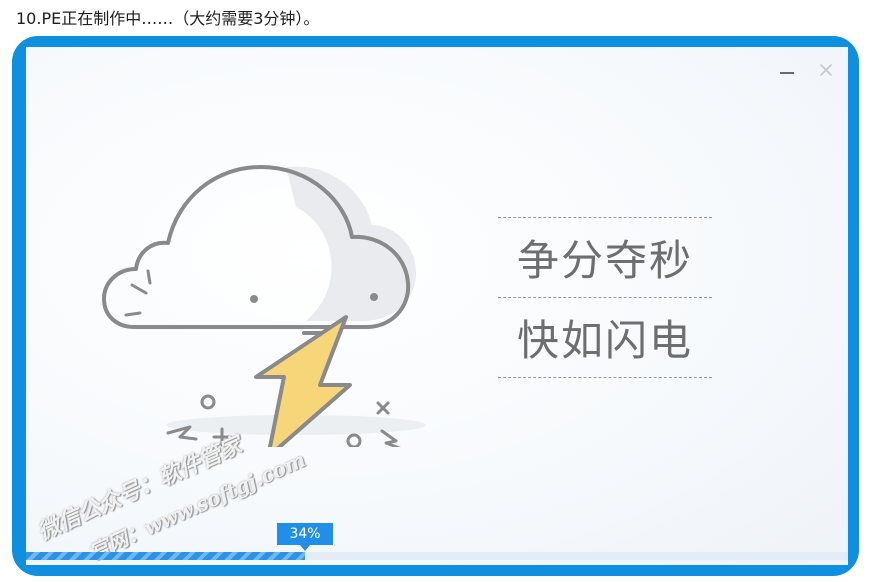 This screenshot has height=582, width=871. Describe the element at coordinates (787, 70) in the screenshot. I see `minimize-button` at that location.